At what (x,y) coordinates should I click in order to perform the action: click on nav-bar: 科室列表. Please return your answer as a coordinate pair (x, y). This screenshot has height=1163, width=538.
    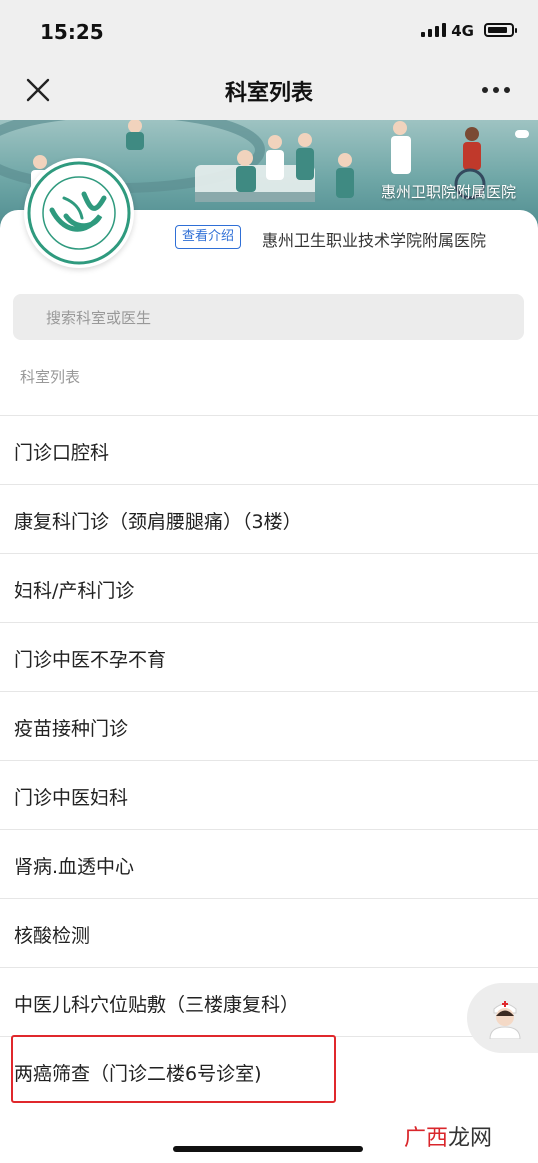
    Looking at the image, I should click on (269, 90).